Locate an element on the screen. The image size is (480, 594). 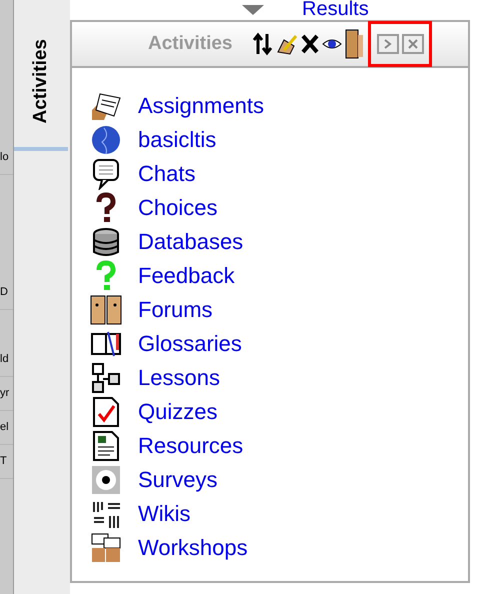
flowchart-icon is located at coordinates (106, 378).